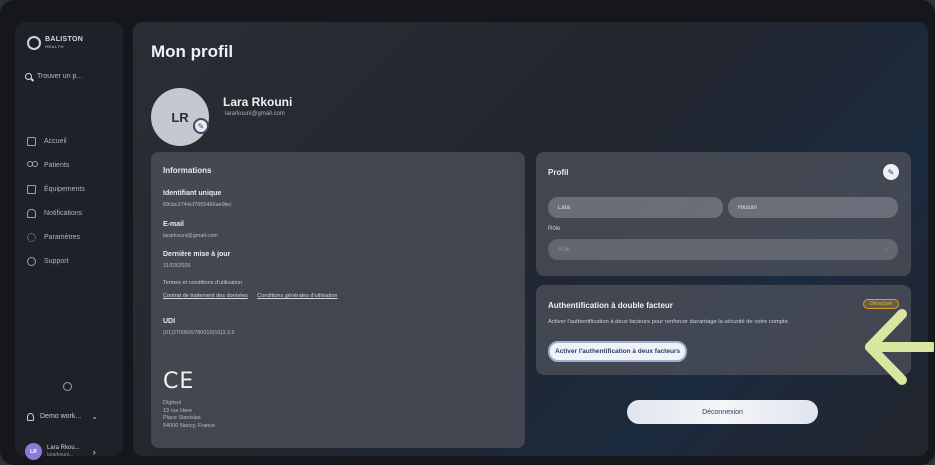 The height and width of the screenshot is (465, 935). I want to click on uid-value: 69cbc2744cf7655466ae9lec, so click(197, 205).